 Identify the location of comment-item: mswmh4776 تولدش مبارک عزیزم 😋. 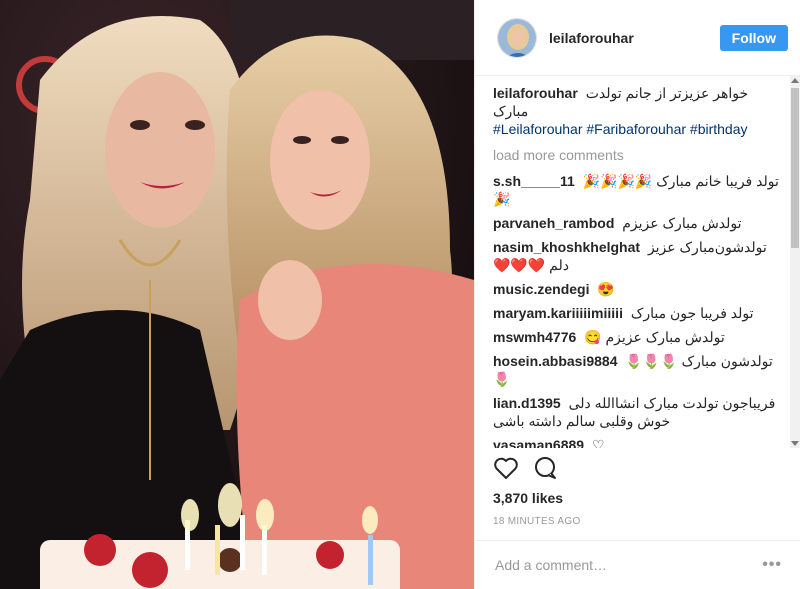
(638, 337).